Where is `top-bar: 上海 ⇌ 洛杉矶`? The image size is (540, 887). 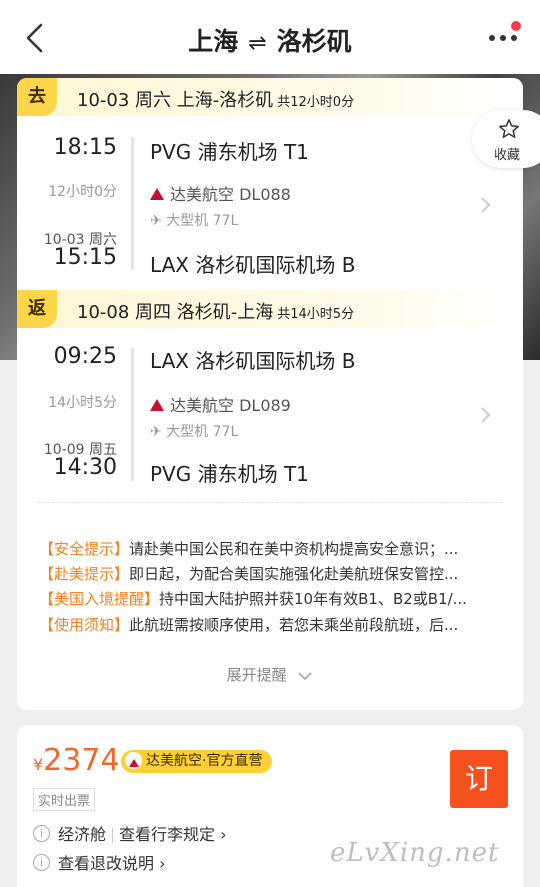
top-bar: 上海 ⇌ 洛杉矶 is located at coordinates (270, 37).